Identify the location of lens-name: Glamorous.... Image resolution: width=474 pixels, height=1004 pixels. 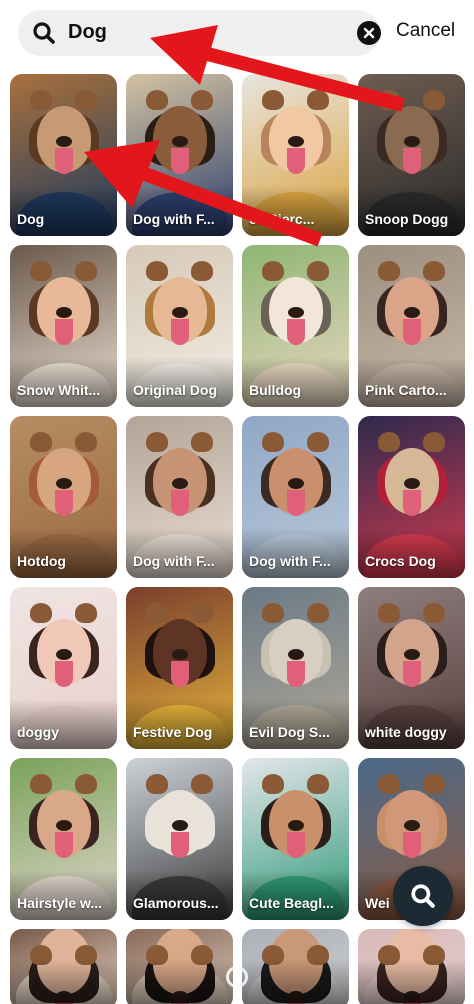
(176, 903).